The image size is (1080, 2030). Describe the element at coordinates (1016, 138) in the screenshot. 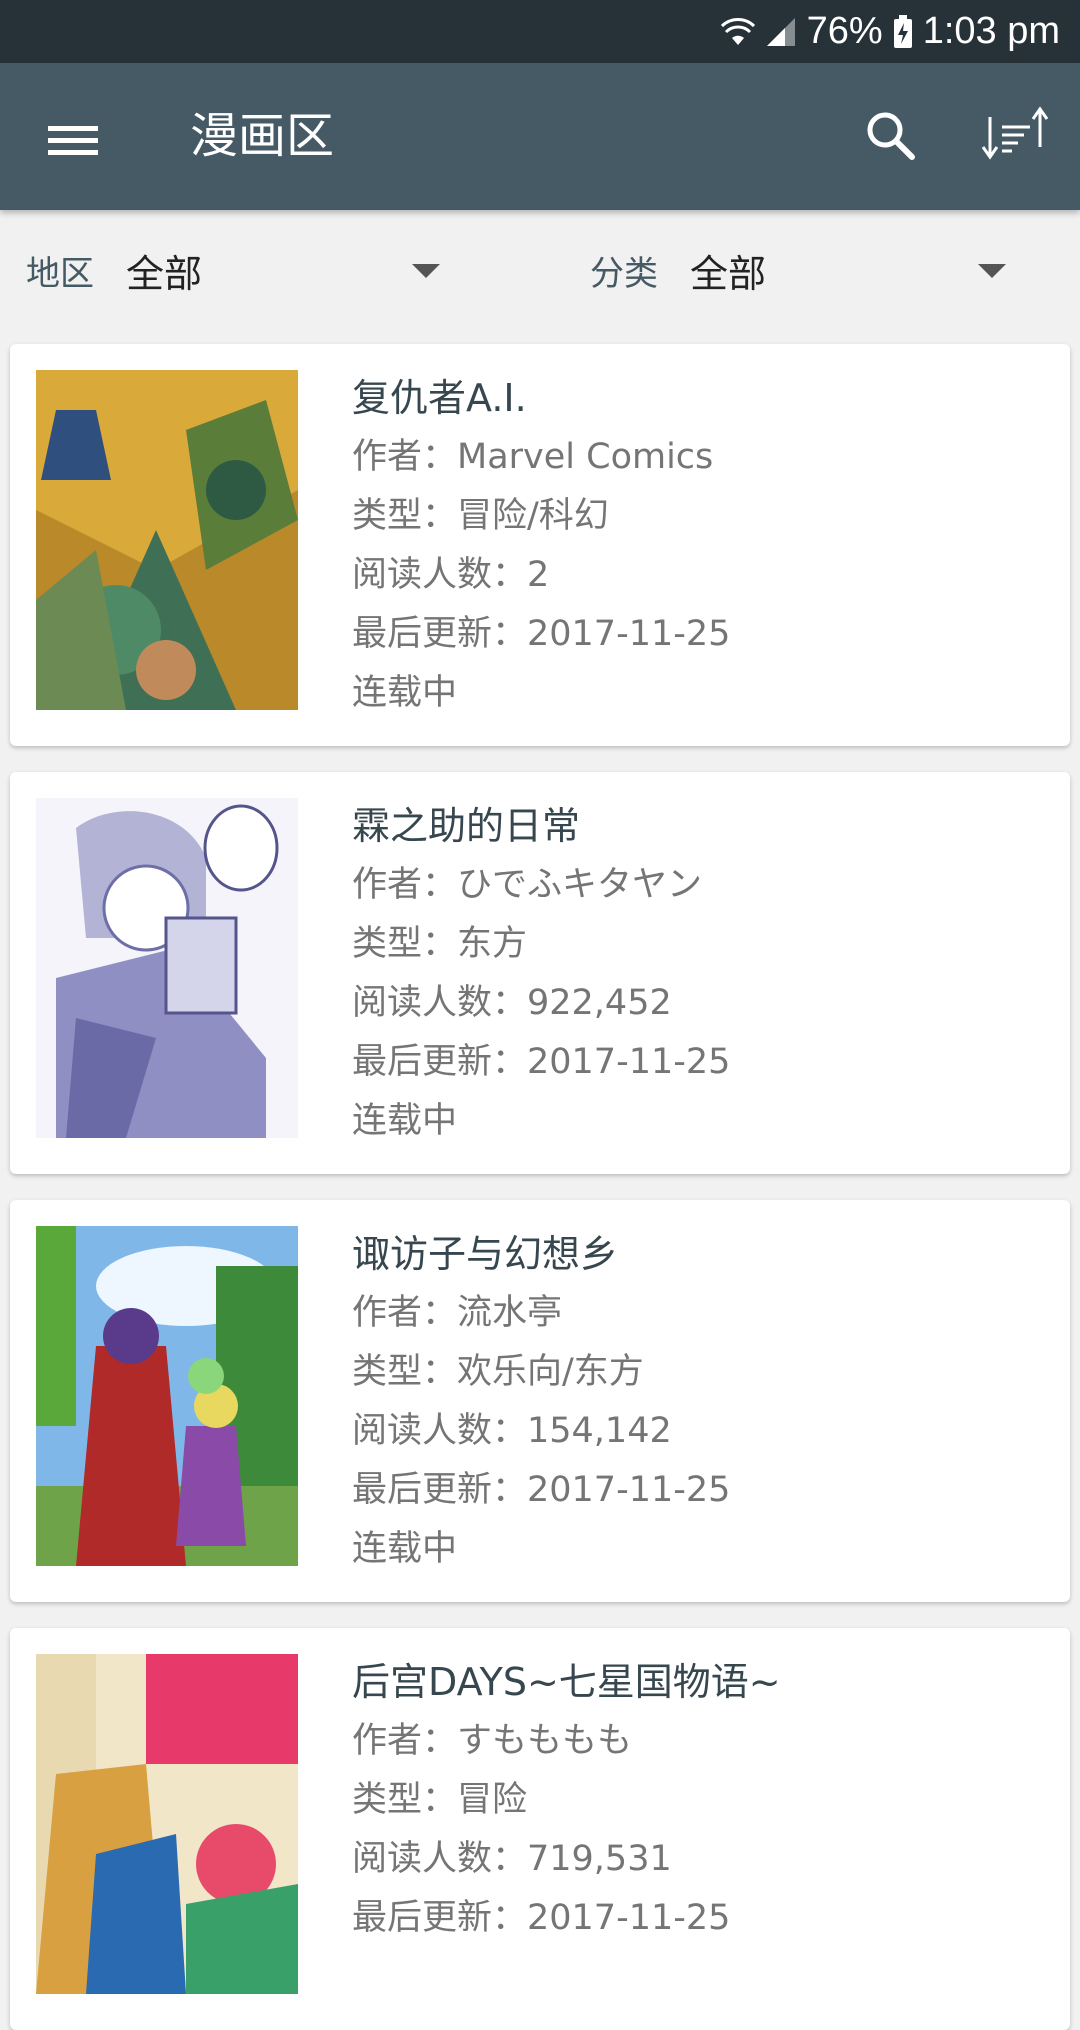

I see `sort-icon` at that location.